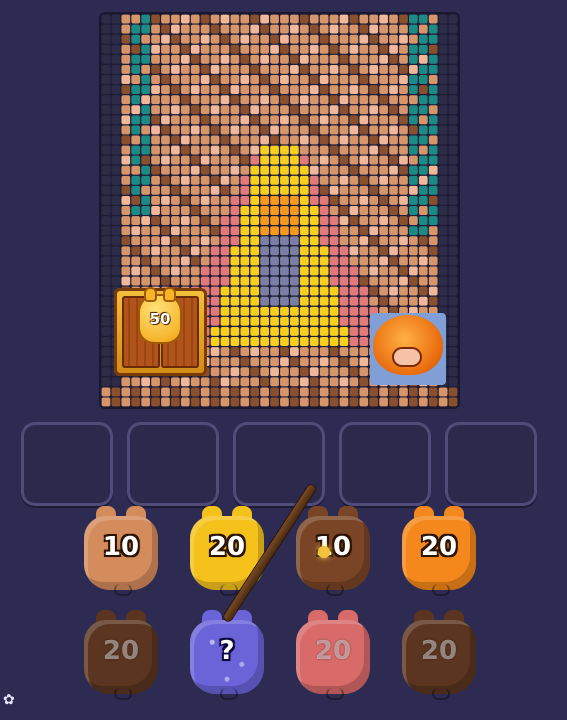 The image size is (567, 720). I want to click on reward-chest: 50, so click(160, 332).